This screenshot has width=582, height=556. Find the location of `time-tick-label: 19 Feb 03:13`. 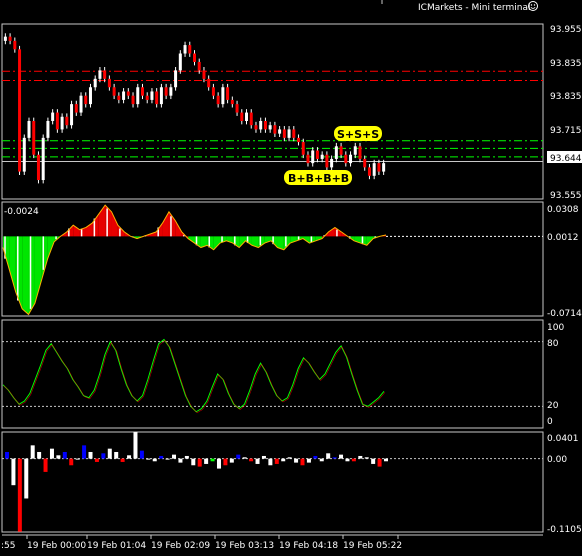

time-tick-label: 19 Feb 03:13 is located at coordinates (244, 546).